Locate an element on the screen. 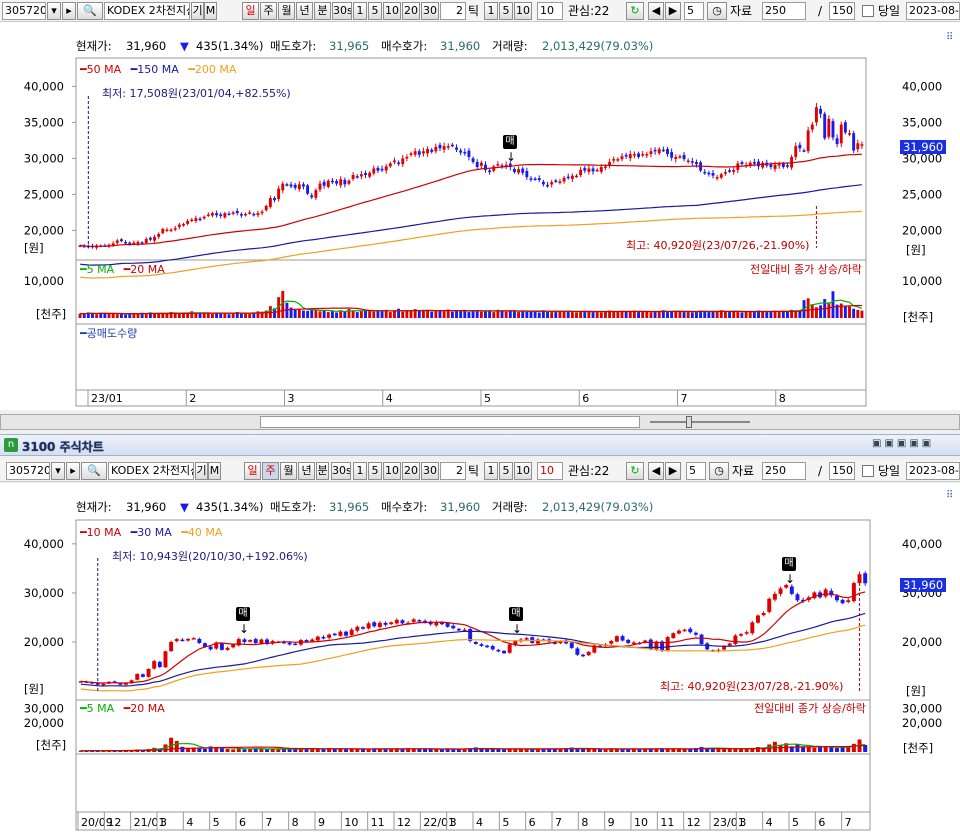 This screenshot has height=833, width=960. same-day-checkbox is located at coordinates (868, 11).